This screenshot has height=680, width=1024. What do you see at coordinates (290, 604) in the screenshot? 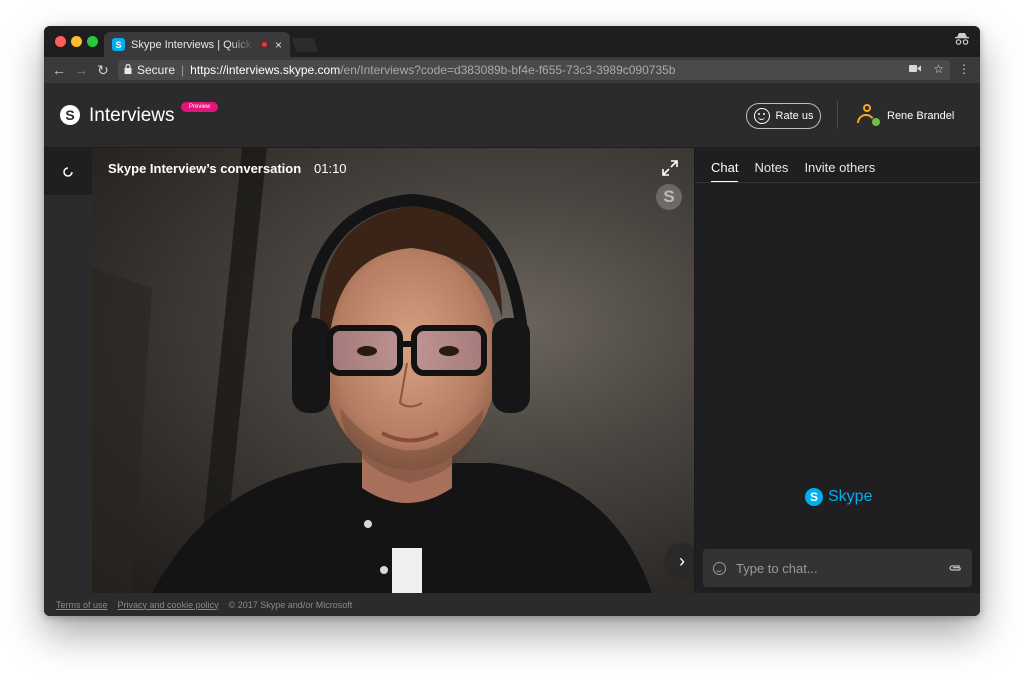
I see `copyright-text: © 2017 Skype and/or Microsoft` at bounding box center [290, 604].